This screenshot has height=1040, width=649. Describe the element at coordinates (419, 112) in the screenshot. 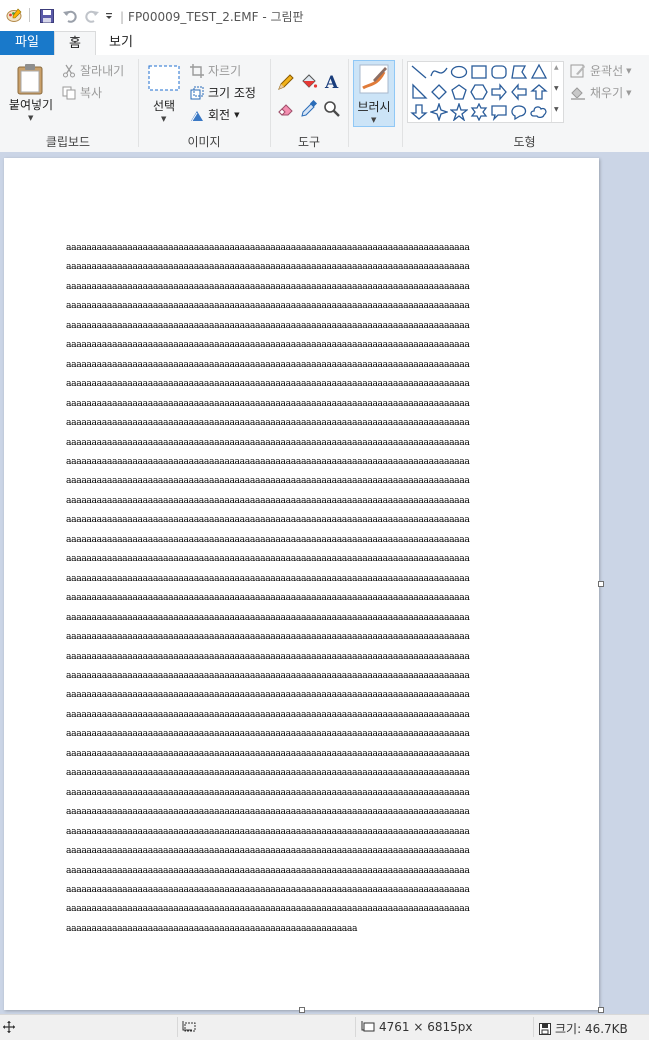

I see `down-arrow-shape-icon` at that location.